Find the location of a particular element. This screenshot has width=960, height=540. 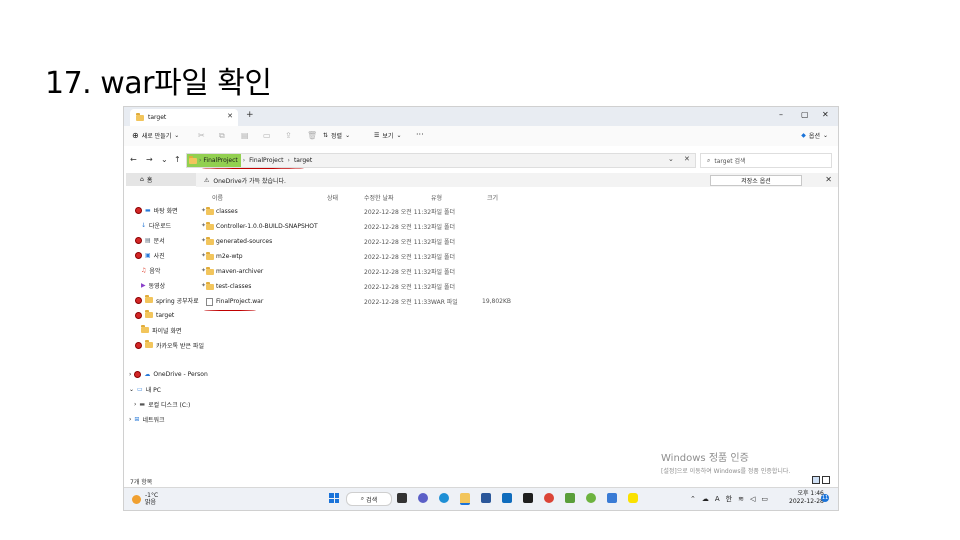

view-label: 보기 is located at coordinates (388, 136).